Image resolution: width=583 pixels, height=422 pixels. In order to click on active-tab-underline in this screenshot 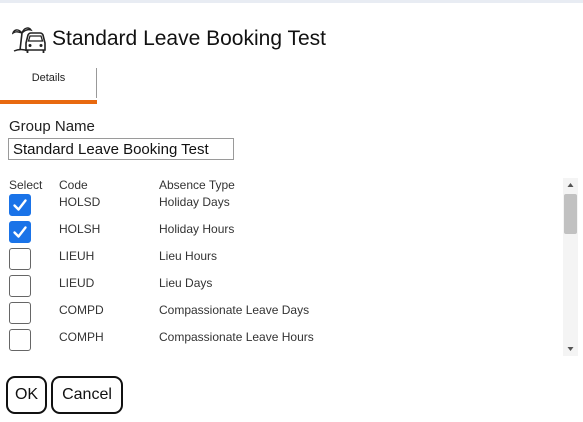, I will do `click(48, 102)`.